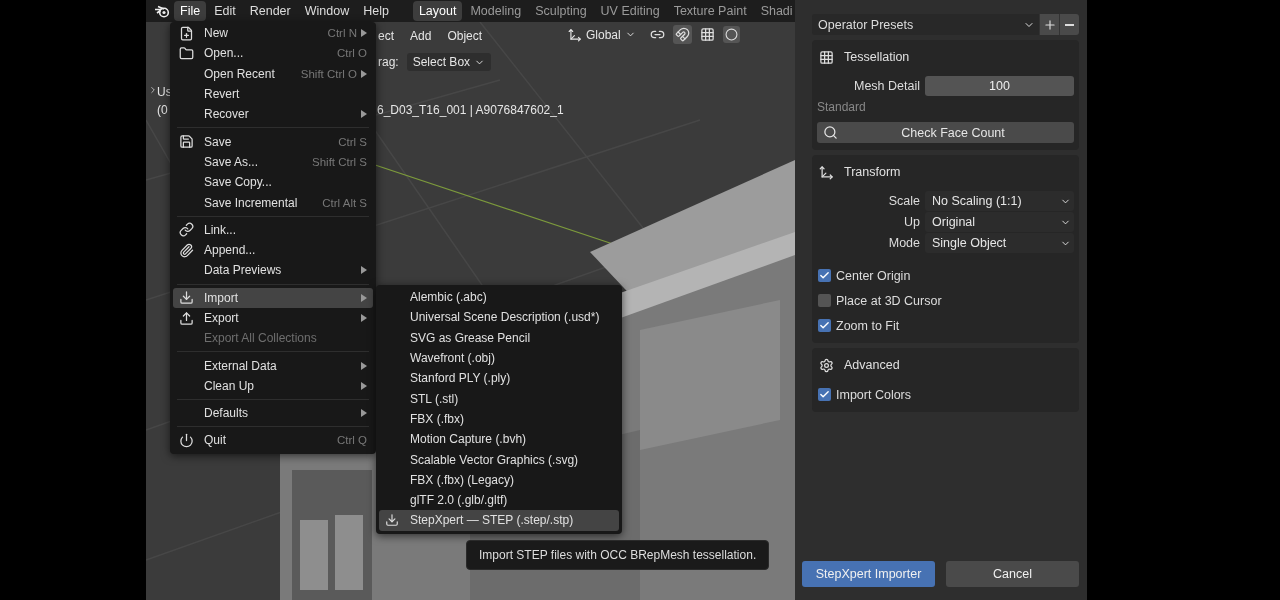 The width and height of the screenshot is (1280, 600). I want to click on menu-entry: Universal Scene Description (.usd*), so click(499, 317).